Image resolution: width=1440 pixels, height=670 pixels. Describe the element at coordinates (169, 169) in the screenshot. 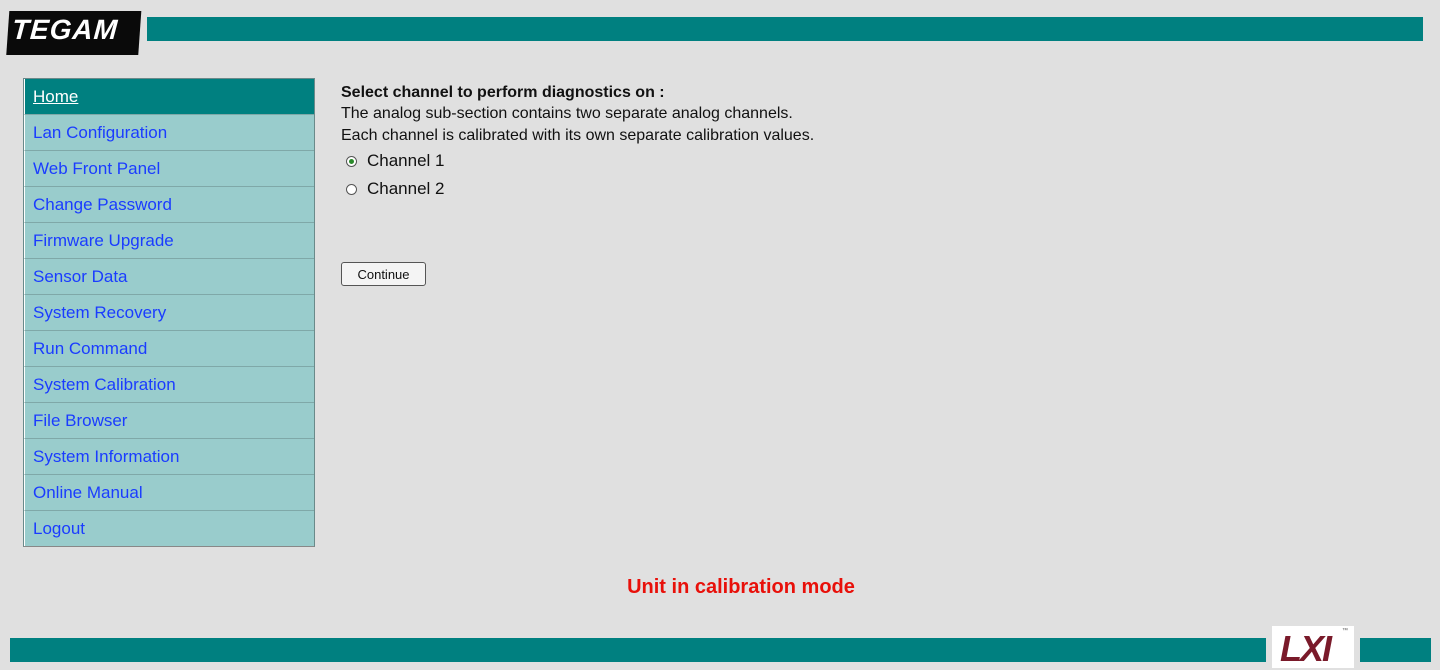

I see `sidebar-item-web-front-panel: Web Front Panel` at that location.